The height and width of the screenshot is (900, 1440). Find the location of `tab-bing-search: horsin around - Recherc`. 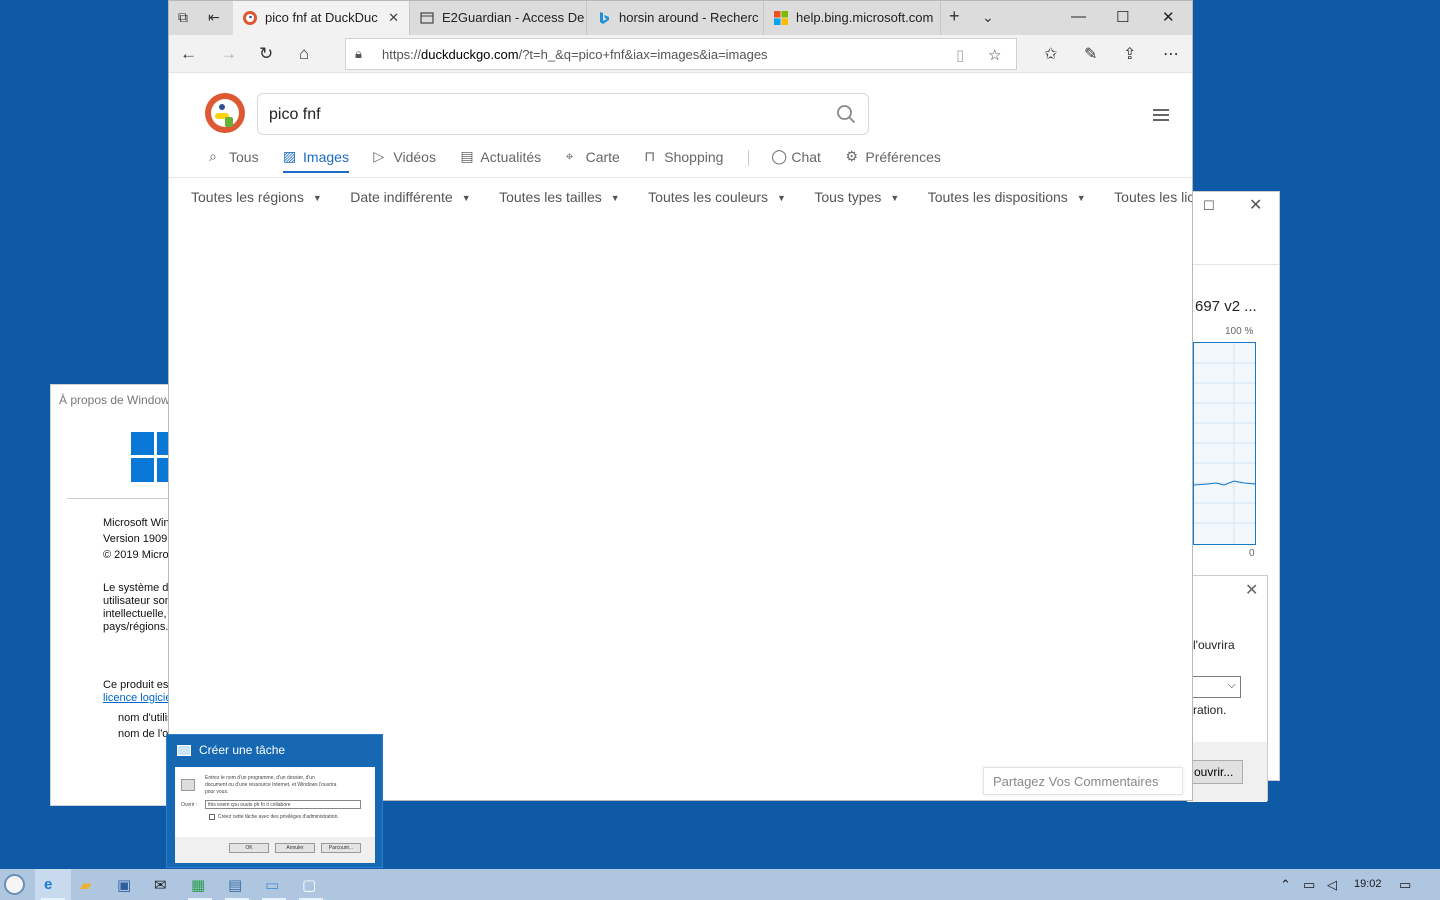

tab-bing-search: horsin around - Recherc is located at coordinates (675, 18).